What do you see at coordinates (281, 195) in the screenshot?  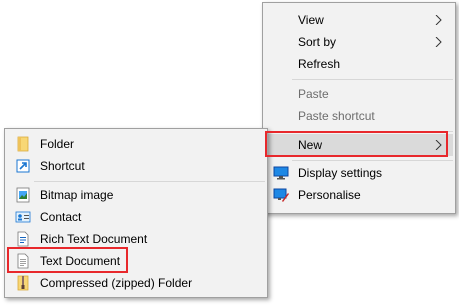 I see `personalise-icon` at bounding box center [281, 195].